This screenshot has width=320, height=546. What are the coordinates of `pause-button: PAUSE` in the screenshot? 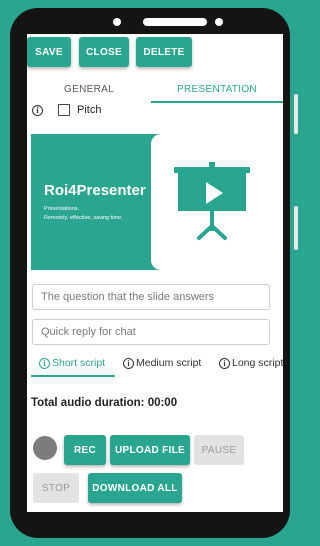 It's located at (219, 450).